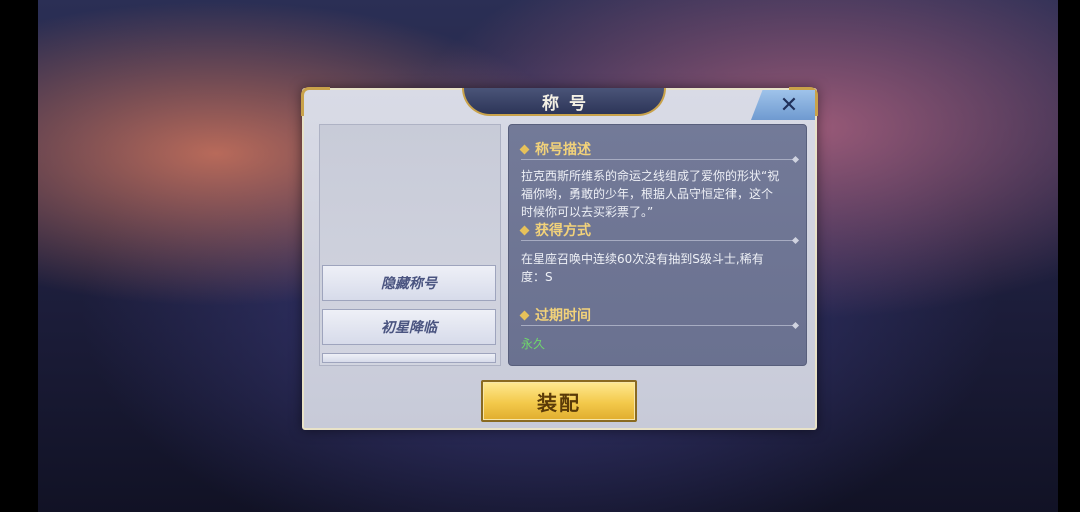 This screenshot has height=512, width=1080. I want to click on expire-text: 永久, so click(533, 344).